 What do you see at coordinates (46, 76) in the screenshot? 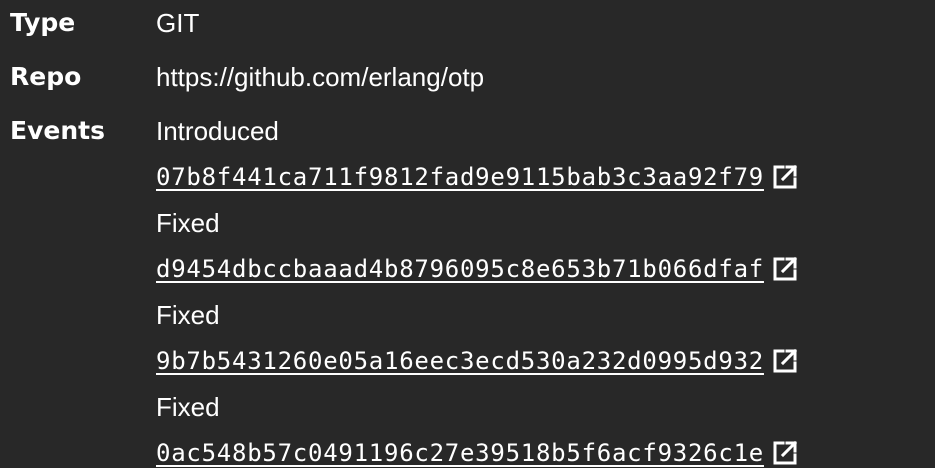
I see `repo-label: Repo` at bounding box center [46, 76].